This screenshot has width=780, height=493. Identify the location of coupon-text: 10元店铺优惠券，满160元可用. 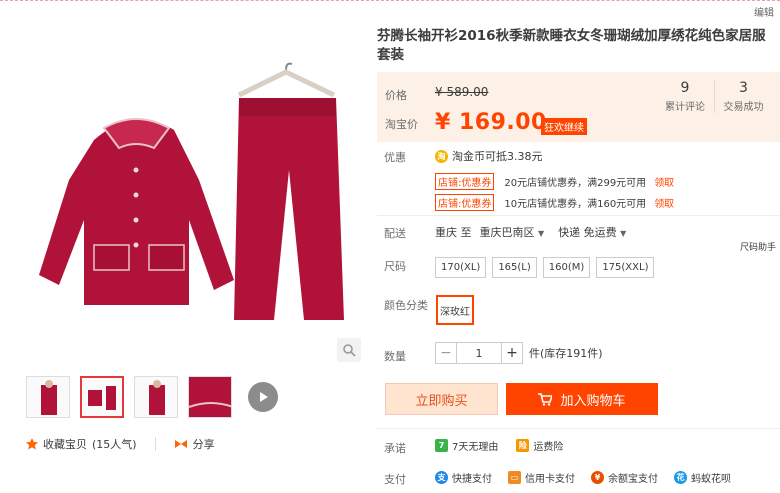
(575, 204).